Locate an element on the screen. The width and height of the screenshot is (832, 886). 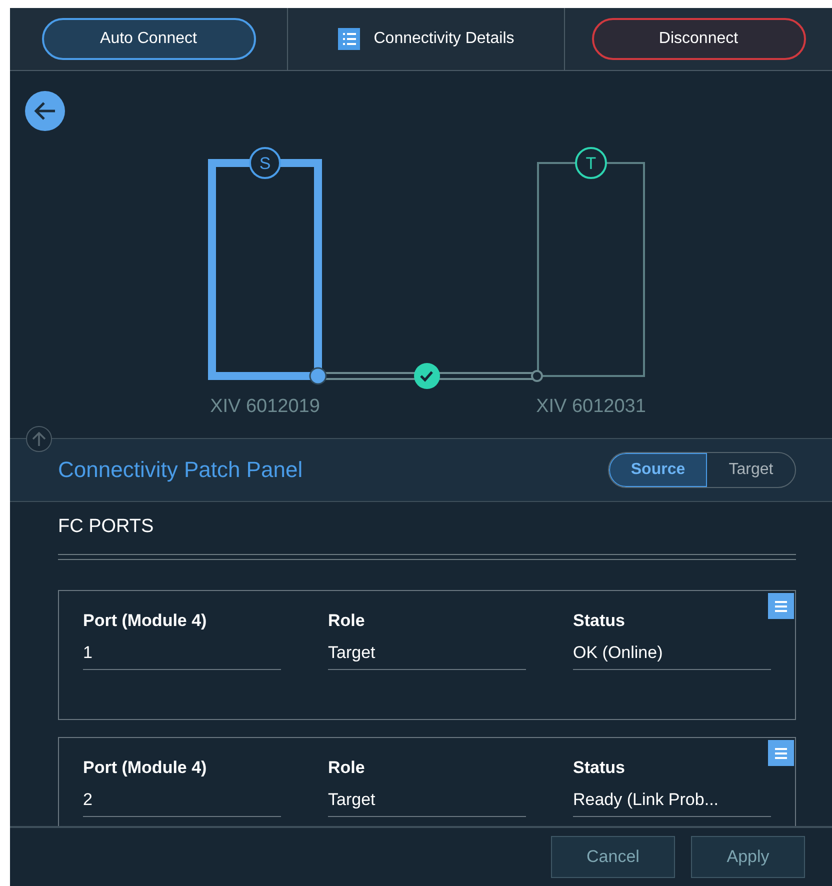
disconnect-button: Disconnect is located at coordinates (699, 39).